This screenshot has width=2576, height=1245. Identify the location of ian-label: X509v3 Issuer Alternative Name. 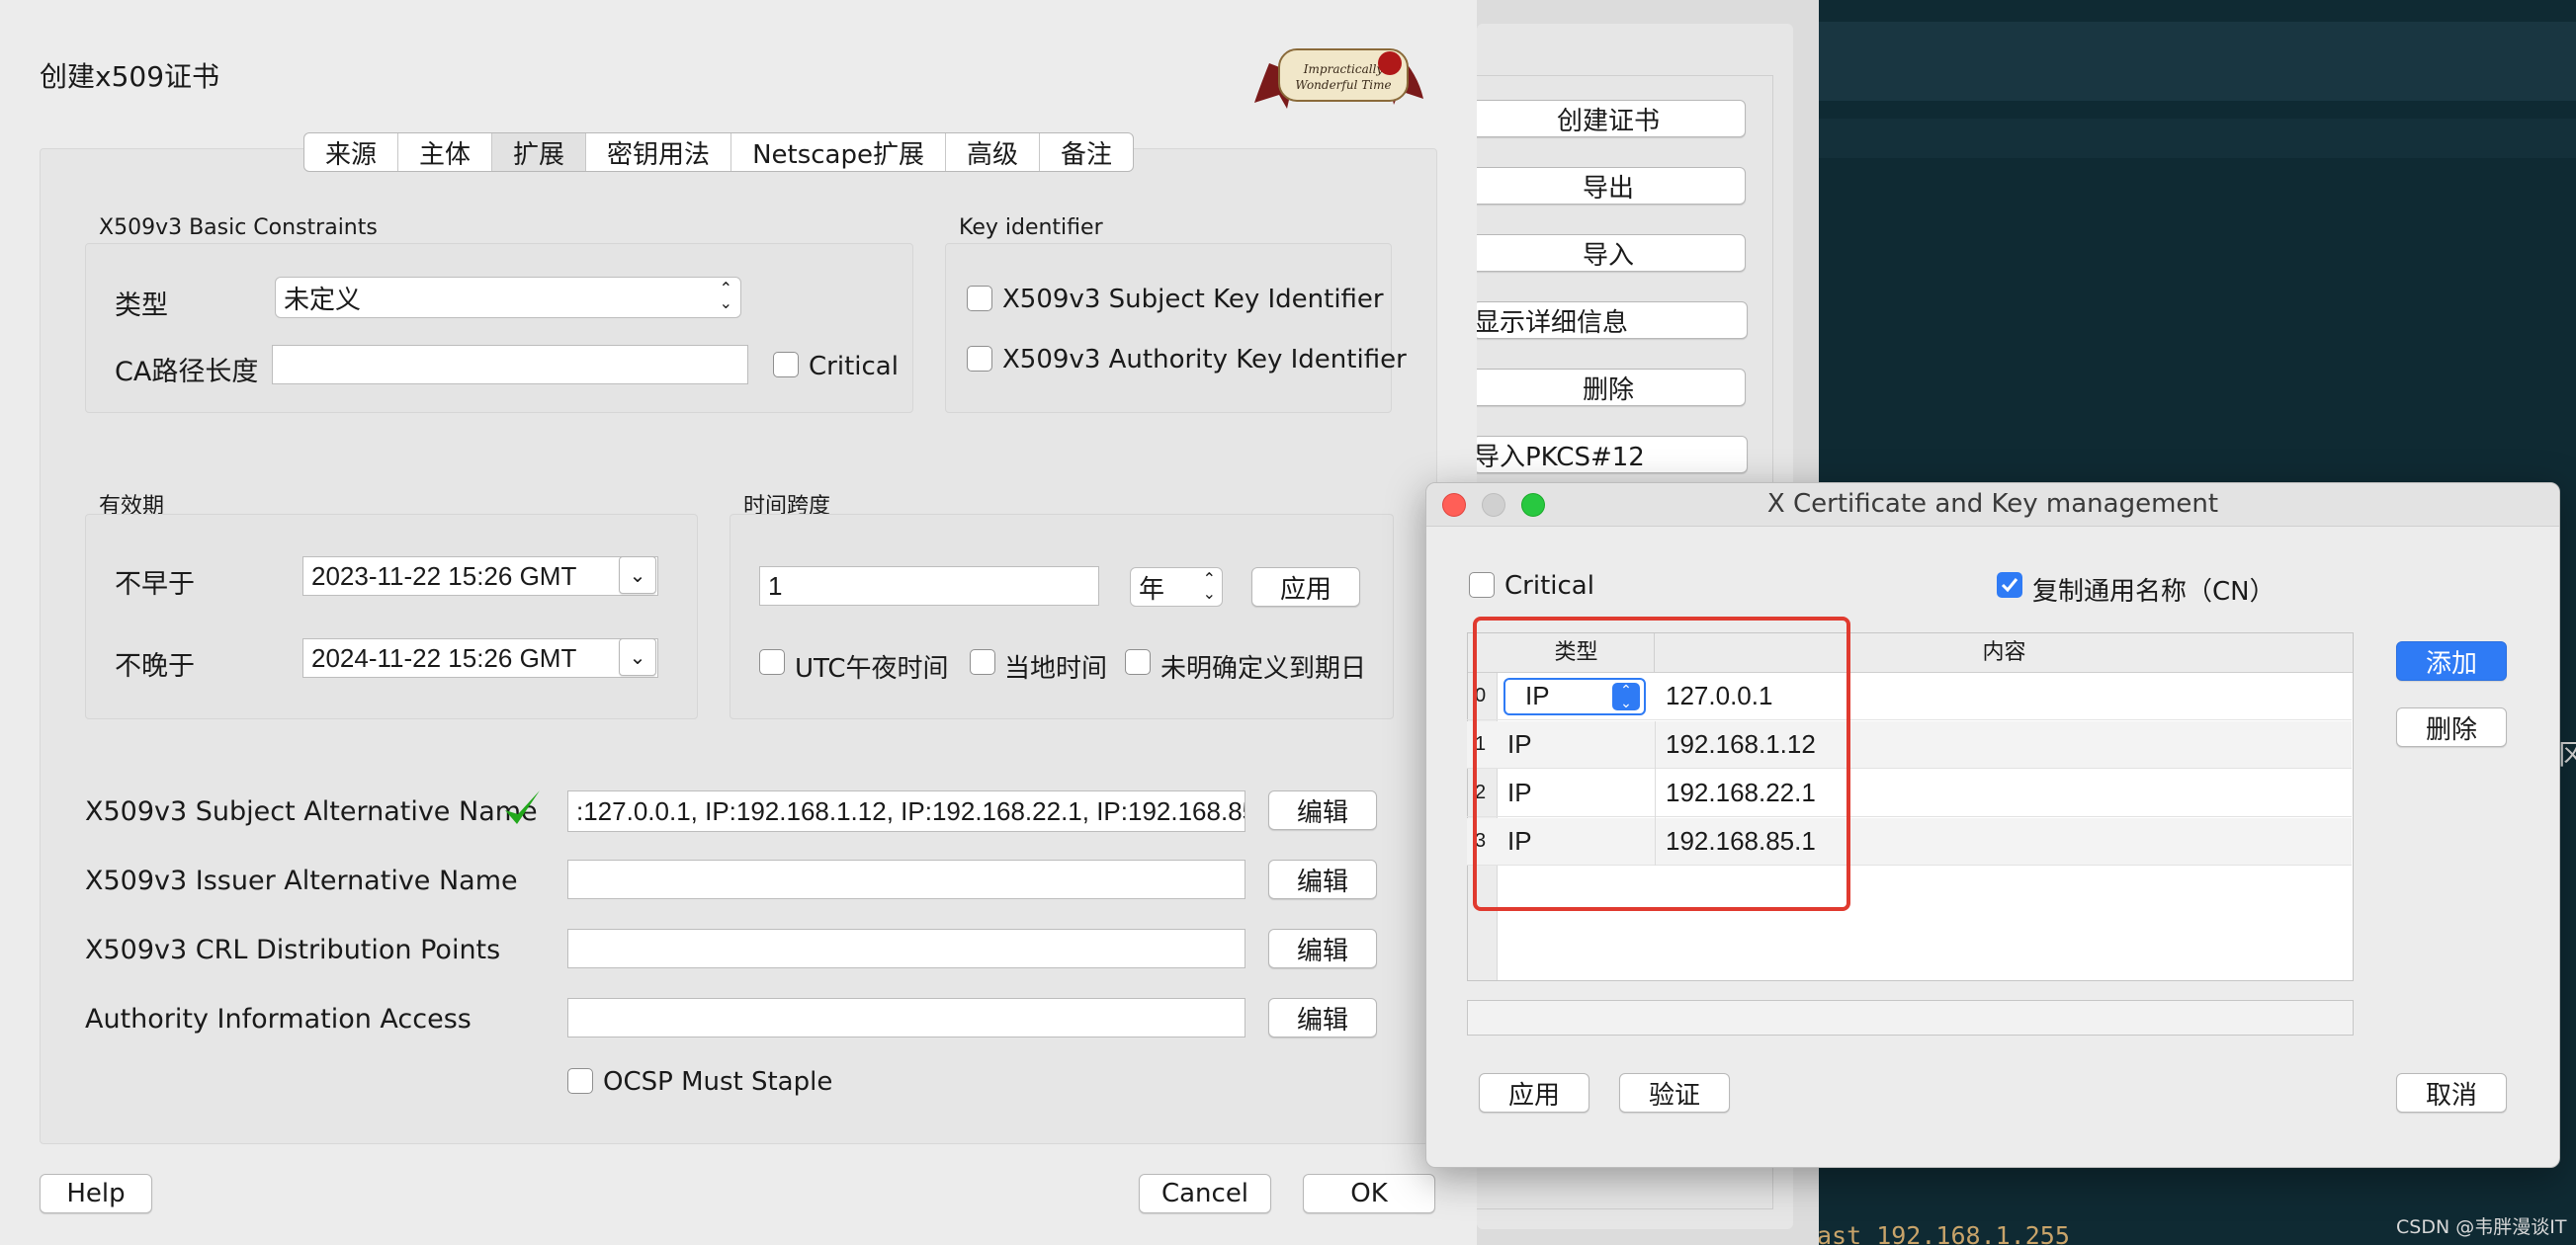
(301, 881).